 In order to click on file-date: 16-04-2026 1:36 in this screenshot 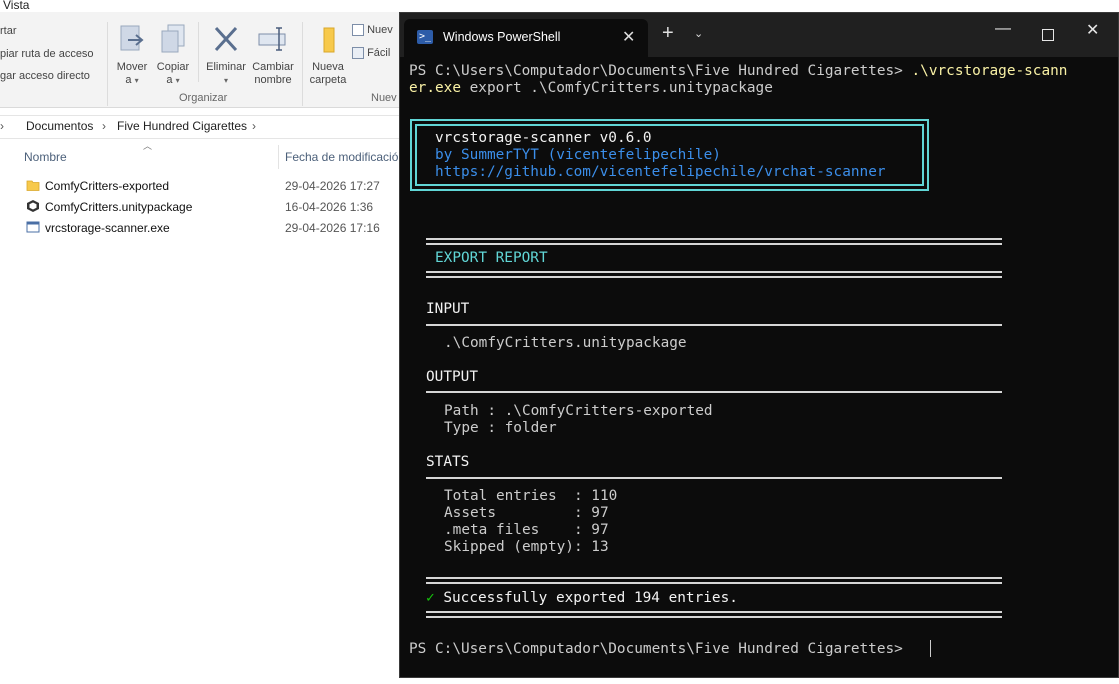, I will do `click(329, 207)`.